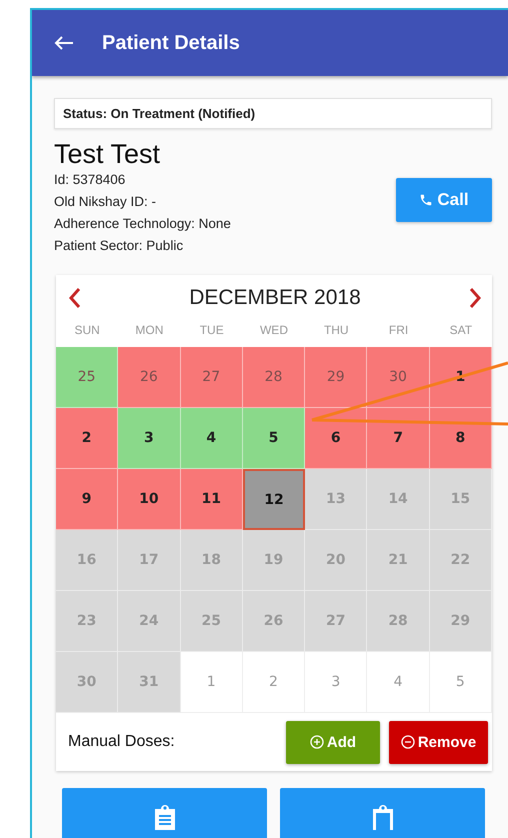 The width and height of the screenshot is (508, 838). What do you see at coordinates (275, 298) in the screenshot?
I see `month-title: DECEMBER 2018` at bounding box center [275, 298].